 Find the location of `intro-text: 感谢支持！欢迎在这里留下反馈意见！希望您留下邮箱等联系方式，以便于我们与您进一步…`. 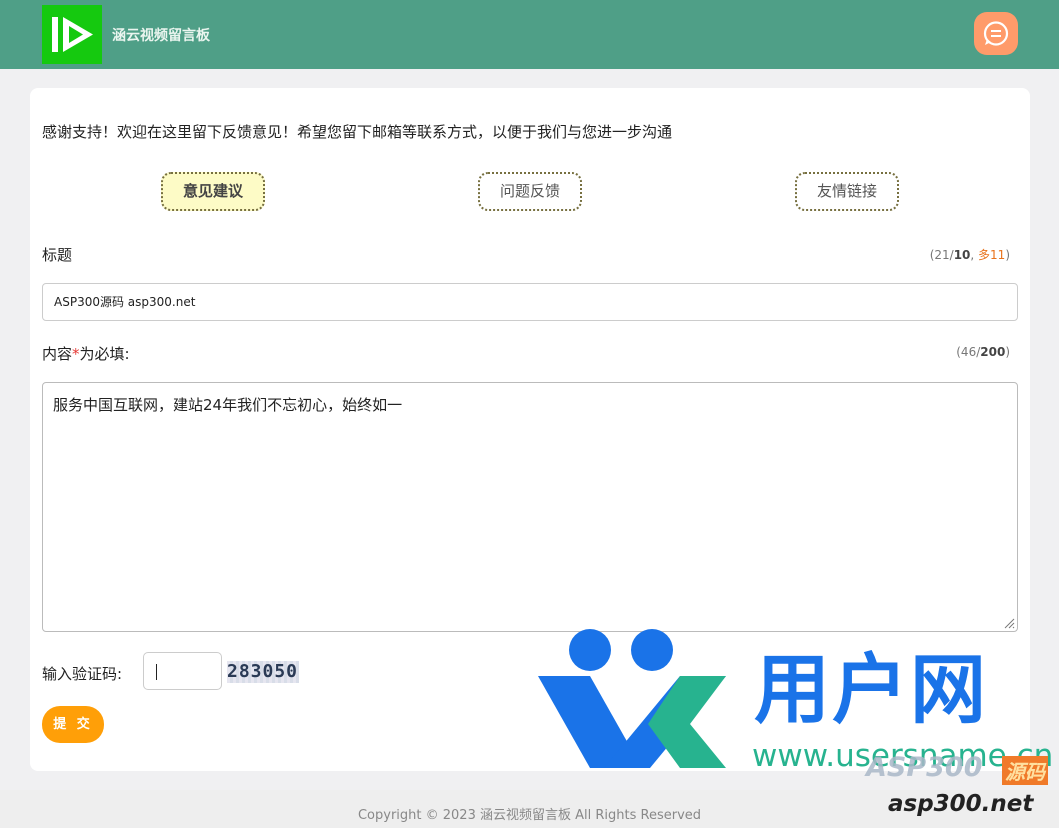

intro-text: 感谢支持！欢迎在这里留下反馈意见！希望您留下邮箱等联系方式，以便于我们与您进一步… is located at coordinates (357, 132).